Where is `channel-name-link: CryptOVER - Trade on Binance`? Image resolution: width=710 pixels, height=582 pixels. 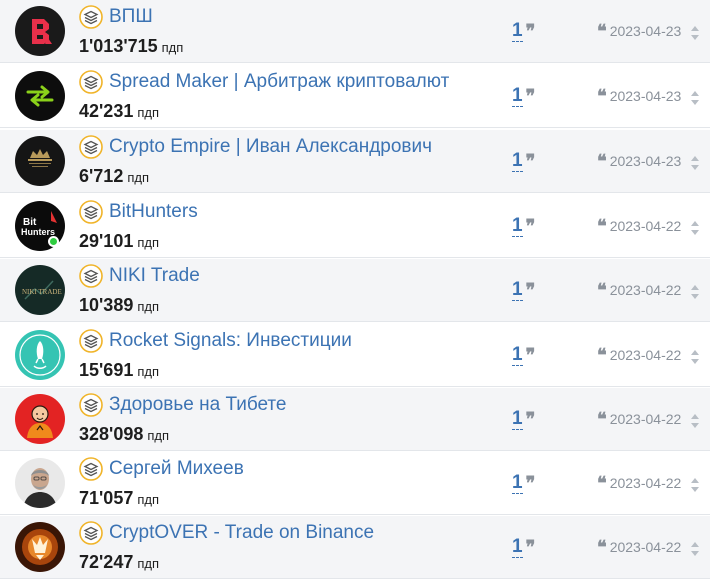
channel-name-link: CryptOVER - Trade on Binance is located at coordinates (286, 533).